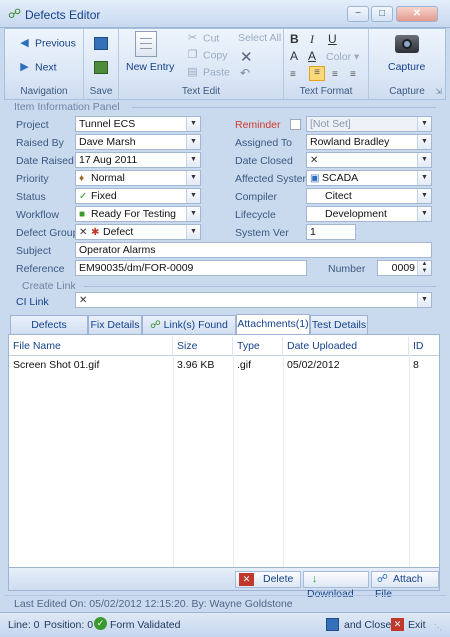 This screenshot has height=637, width=450. Describe the element at coordinates (31, 197) in the screenshot. I see `status-label: Status` at that location.